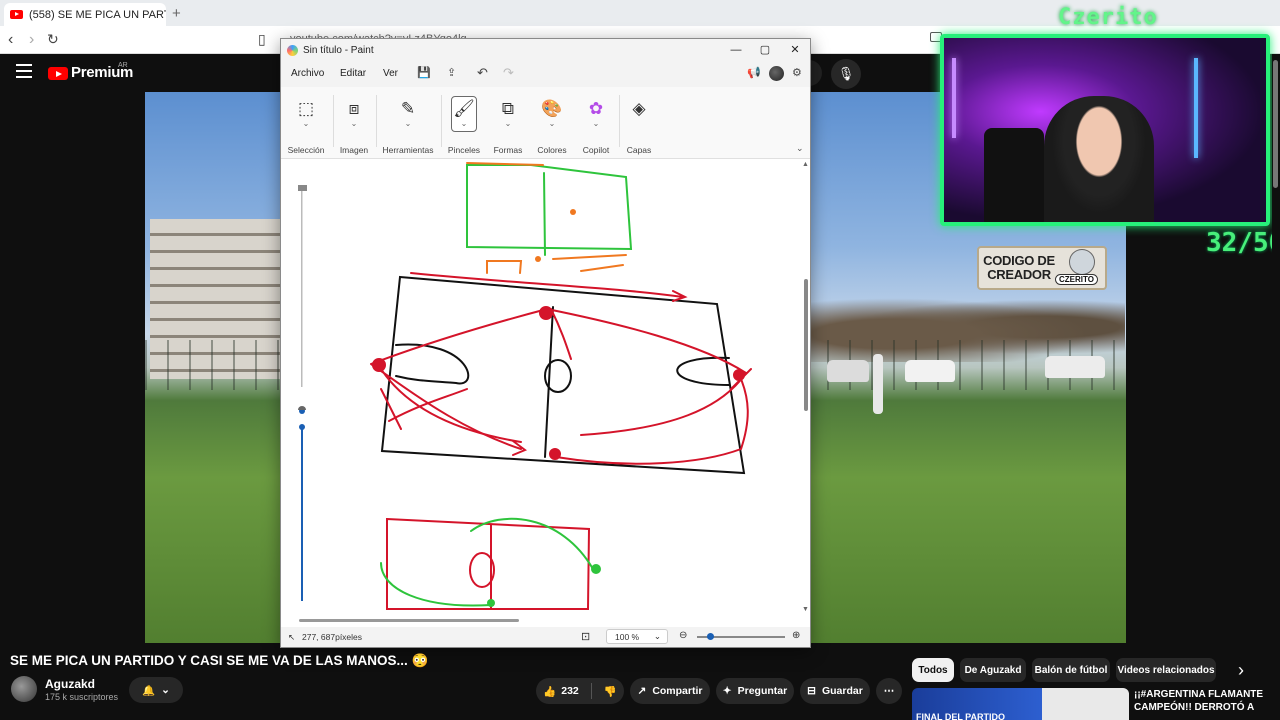 The width and height of the screenshot is (1280, 720). Describe the element at coordinates (596, 108) in the screenshot. I see `copilot-icon: ✿` at that location.